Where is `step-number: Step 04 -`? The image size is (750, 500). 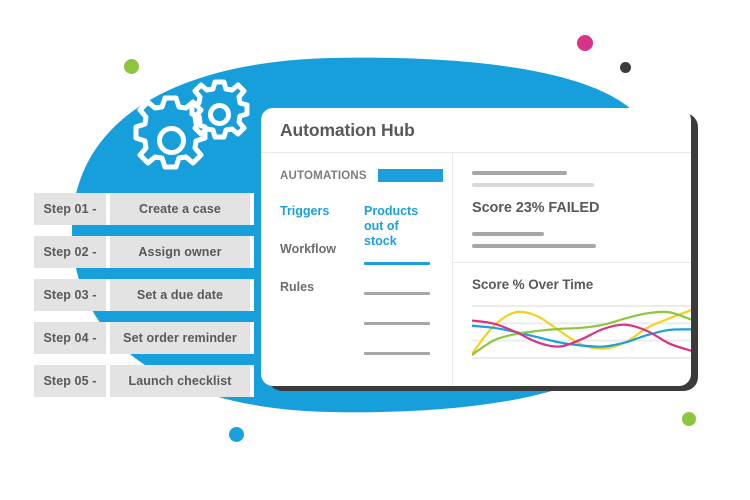
step-number: Step 04 - is located at coordinates (70, 338).